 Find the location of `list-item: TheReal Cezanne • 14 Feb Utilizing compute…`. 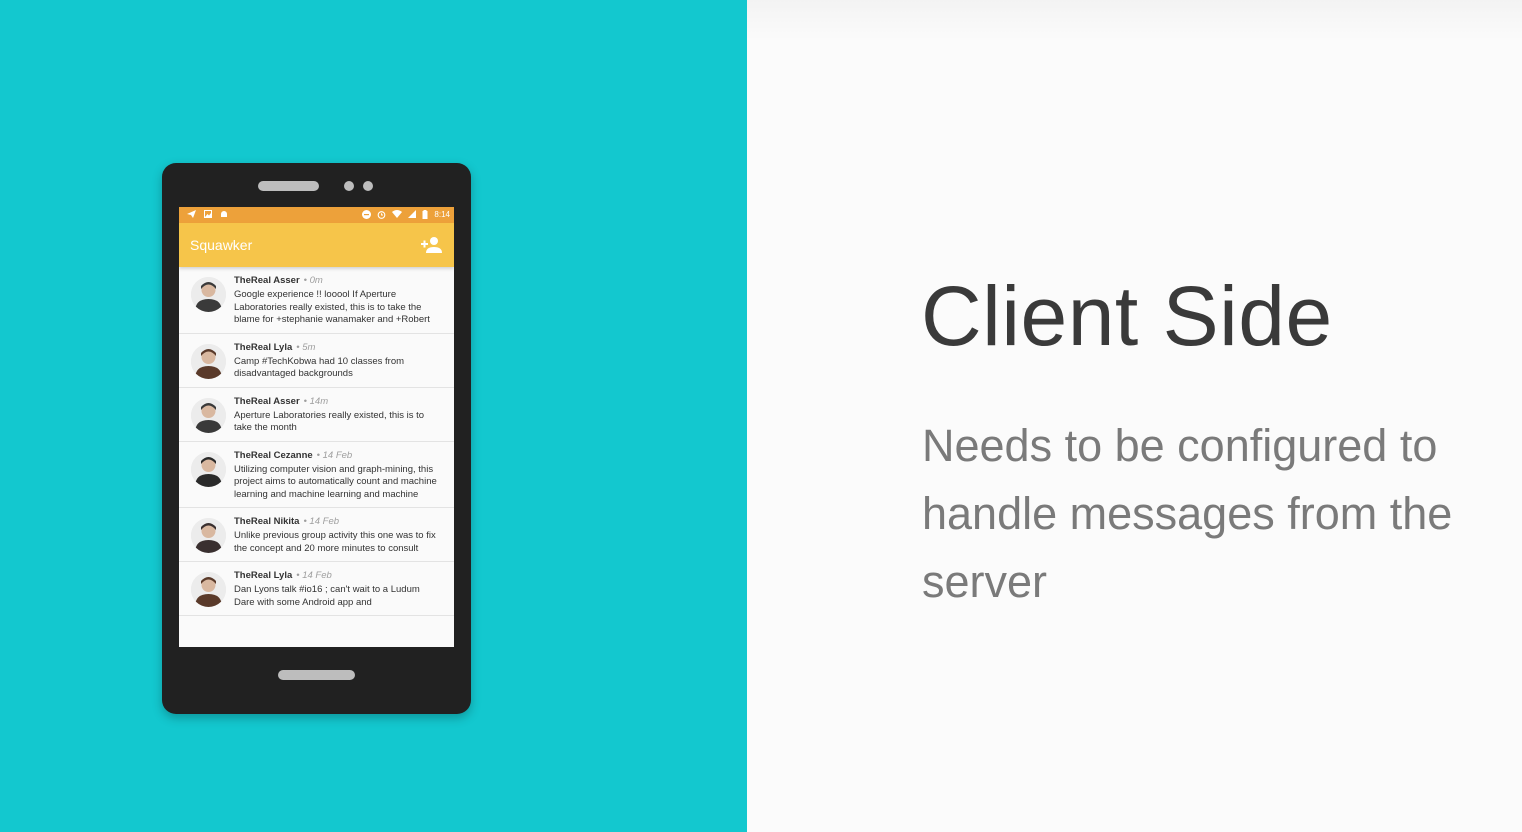

list-item: TheReal Cezanne • 14 Feb Utilizing compute… is located at coordinates (316, 474).